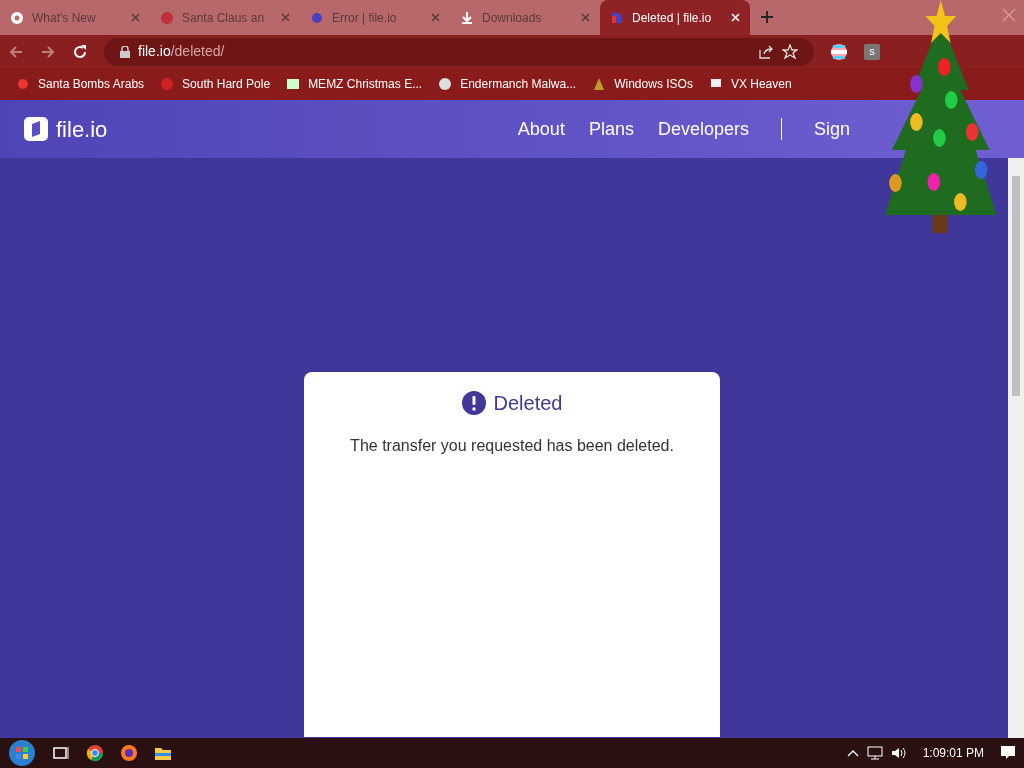  What do you see at coordinates (48, 51) in the screenshot?
I see `forward-icon` at bounding box center [48, 51].